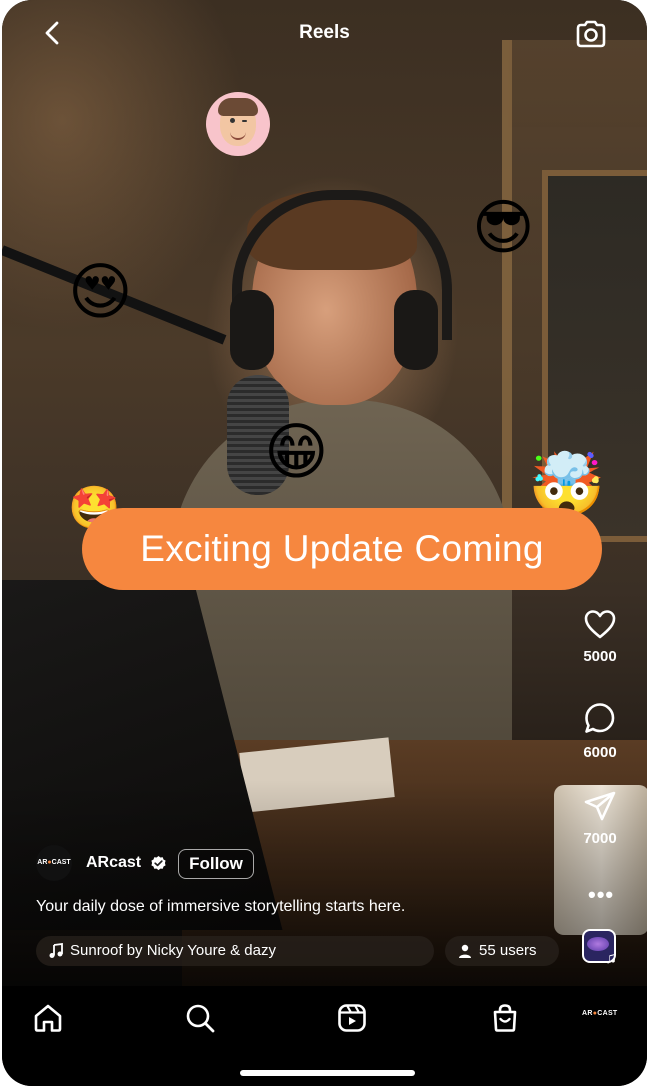 Image resolution: width=647 pixels, height=1088 pixels. What do you see at coordinates (465, 951) in the screenshot?
I see `user-icon` at bounding box center [465, 951].